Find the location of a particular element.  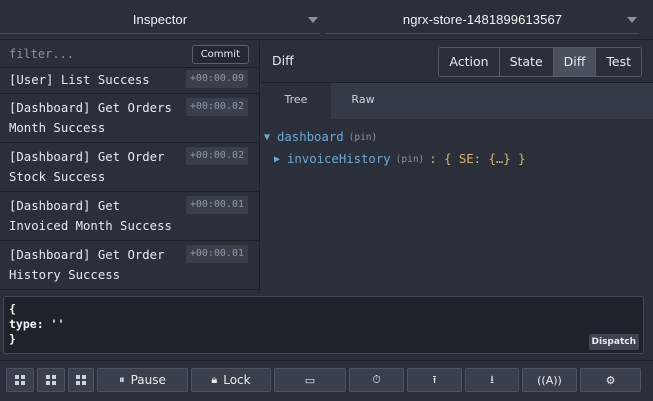

dispatch-editor: { type: '' } Dispatch is located at coordinates (323, 325).